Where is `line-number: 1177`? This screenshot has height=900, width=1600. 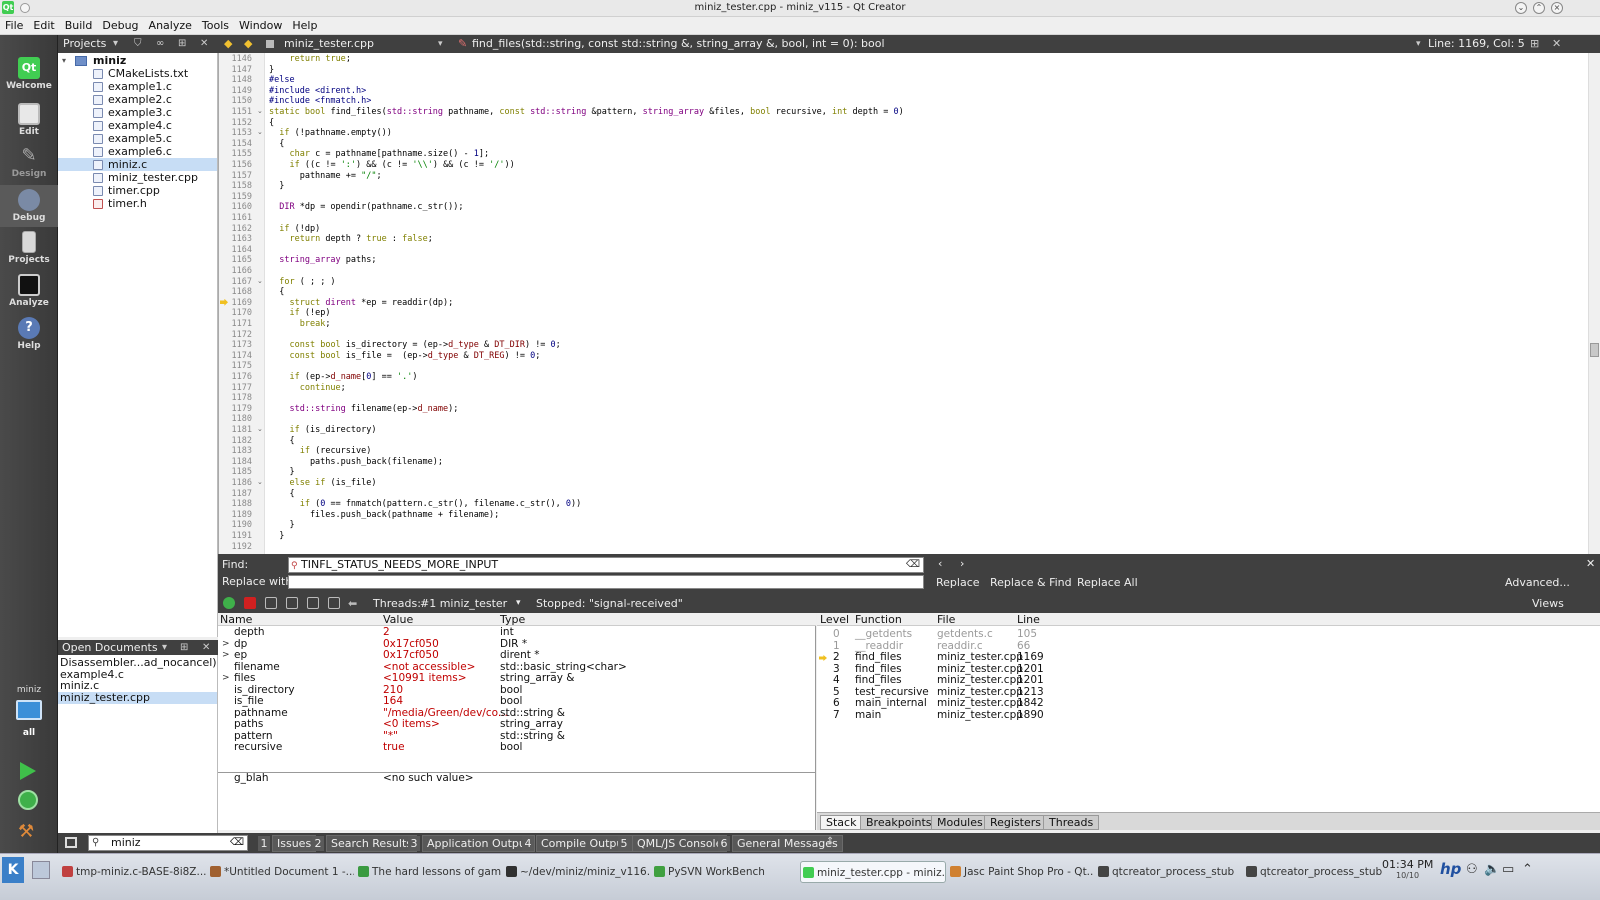
line-number: 1177 is located at coordinates (235, 388).